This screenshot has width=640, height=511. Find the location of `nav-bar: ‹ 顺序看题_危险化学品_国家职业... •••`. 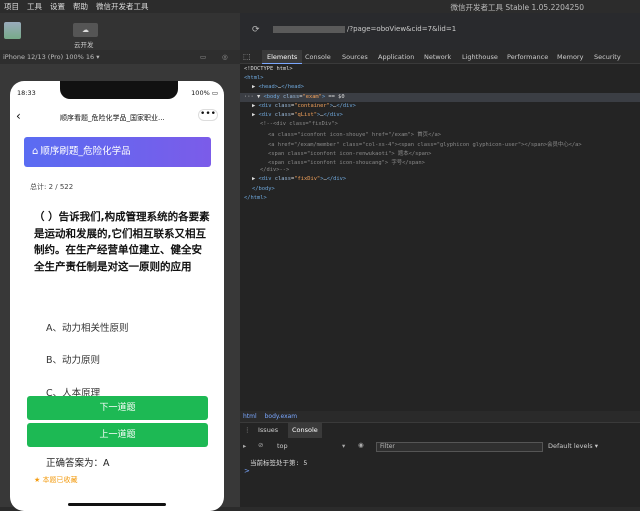

nav-bar: ‹ 顺序看题_危险化学品_国家职业... ••• is located at coordinates (117, 118).